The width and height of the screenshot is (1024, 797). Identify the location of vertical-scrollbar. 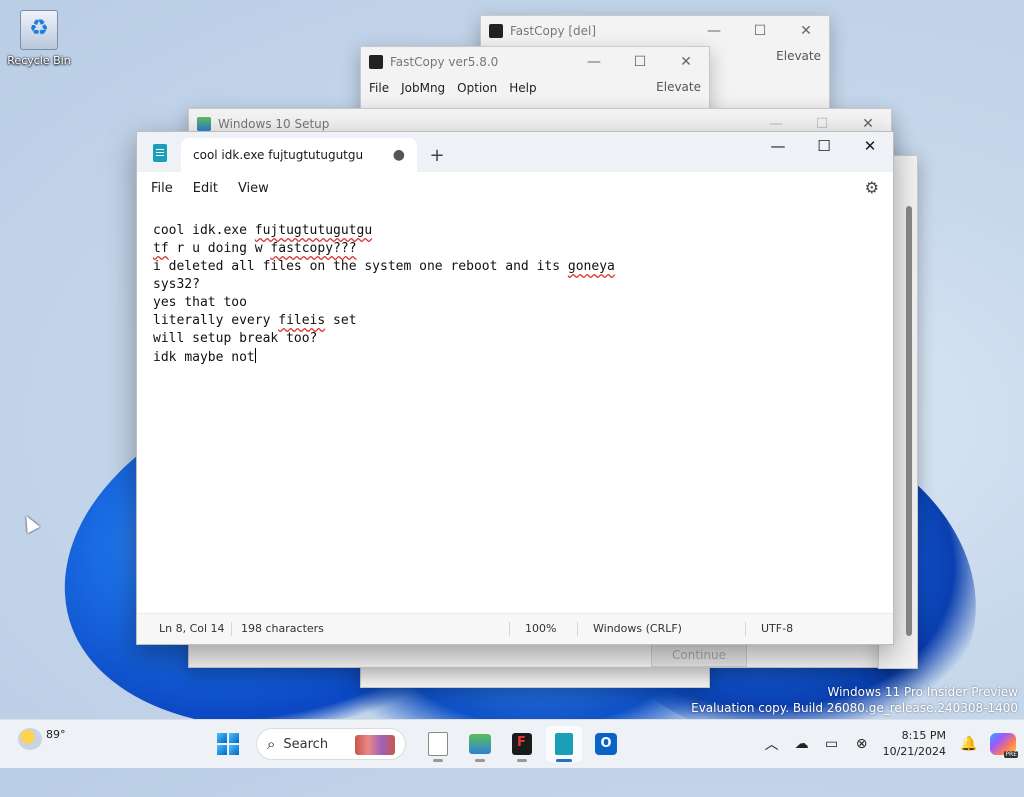
(909, 412).